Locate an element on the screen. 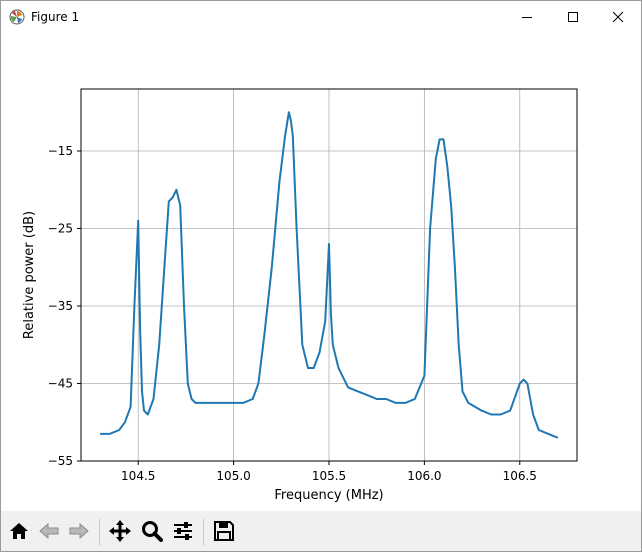 The image size is (642, 552). forward-button is located at coordinates (79, 531).